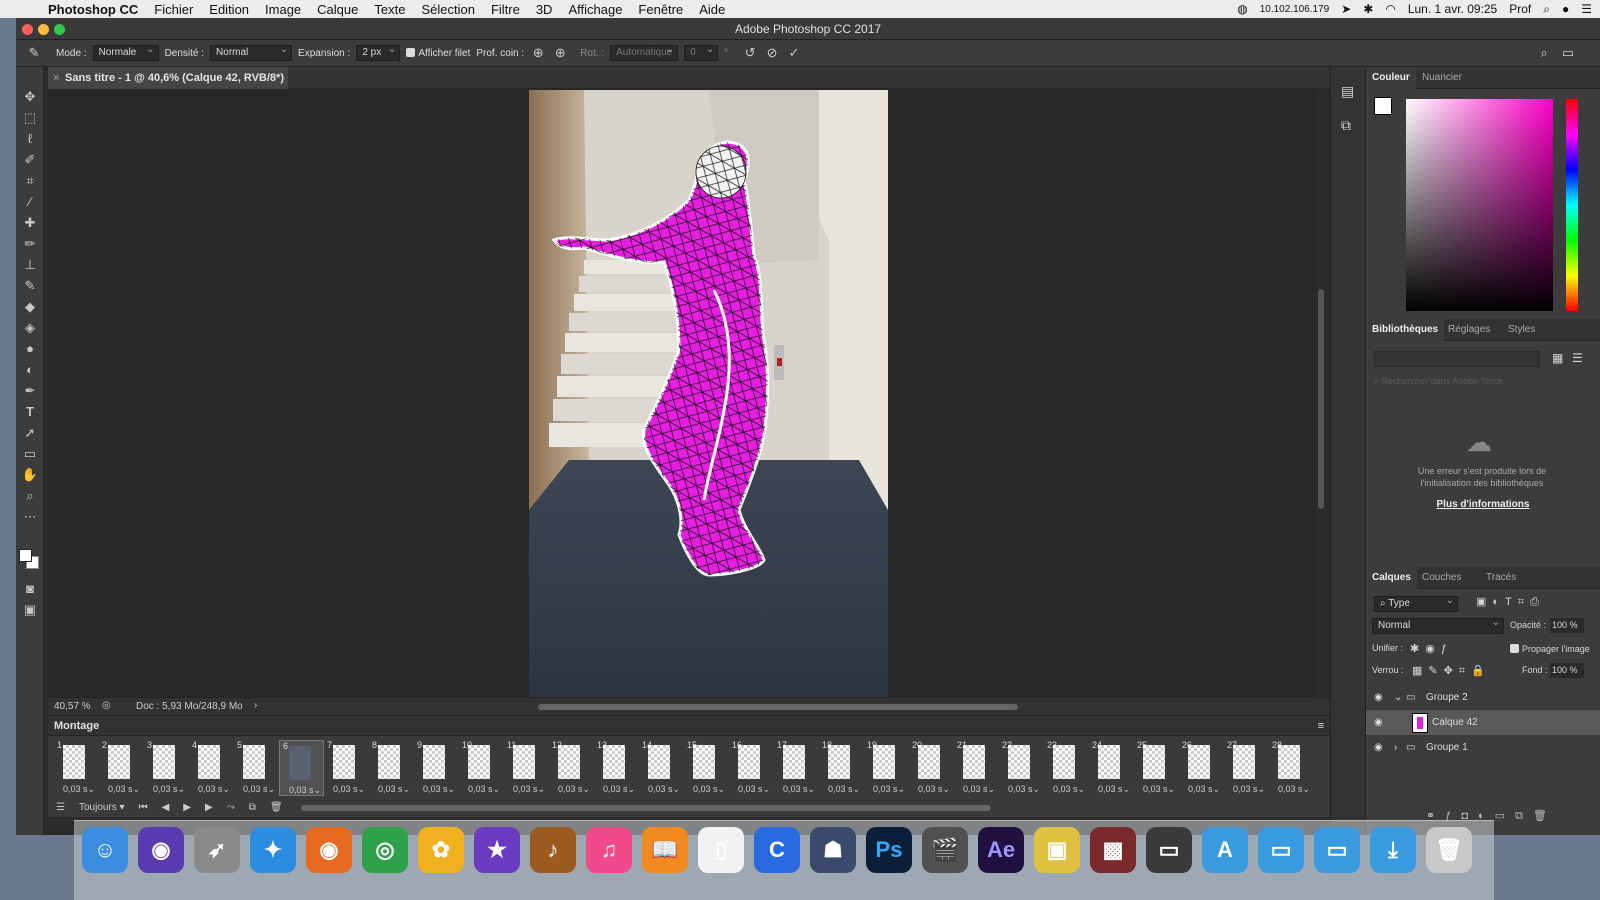  I want to click on menu-3d: 3D, so click(544, 9).